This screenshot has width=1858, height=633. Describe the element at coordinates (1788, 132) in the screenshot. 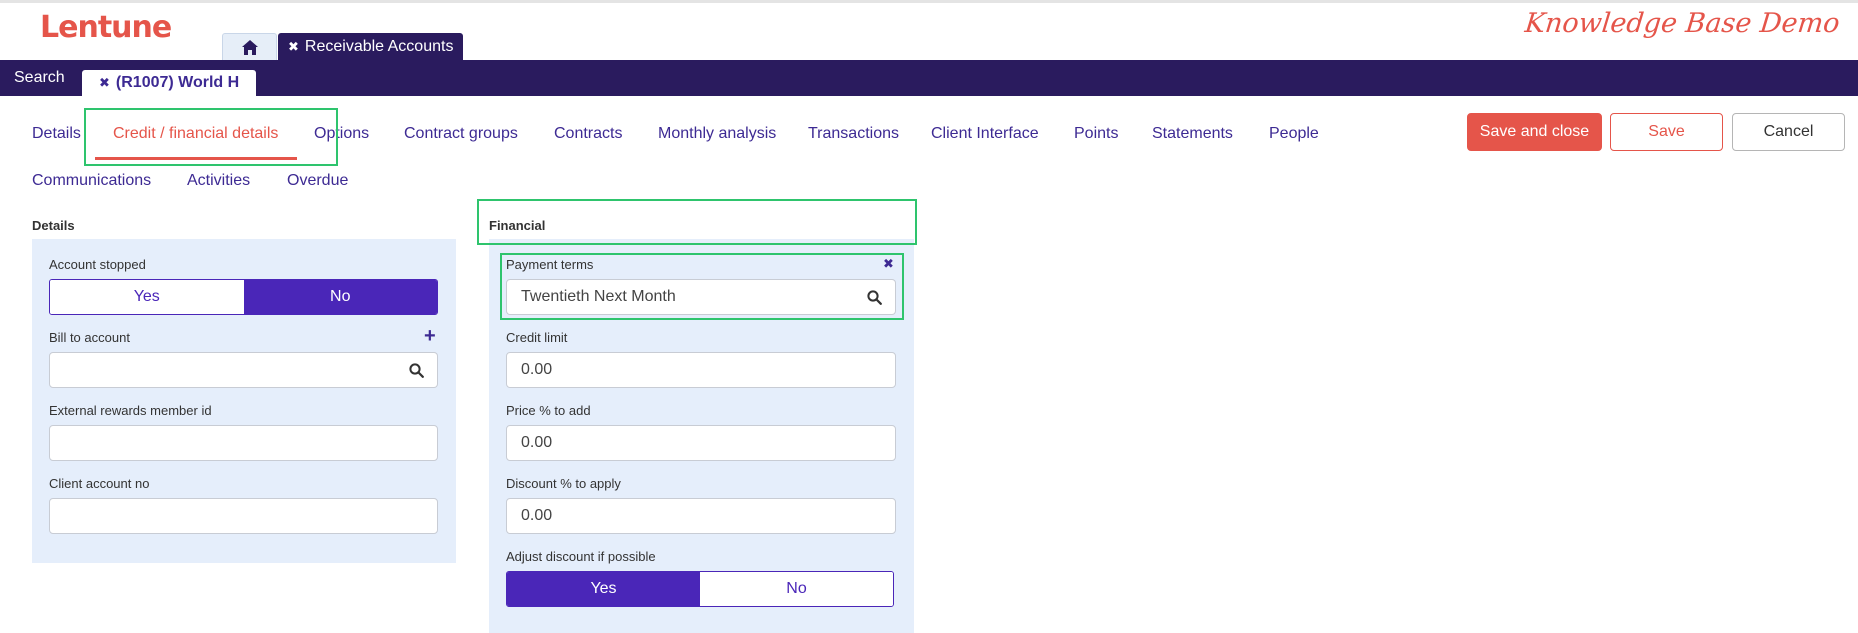

I see `cancel-button: Cancel` at that location.